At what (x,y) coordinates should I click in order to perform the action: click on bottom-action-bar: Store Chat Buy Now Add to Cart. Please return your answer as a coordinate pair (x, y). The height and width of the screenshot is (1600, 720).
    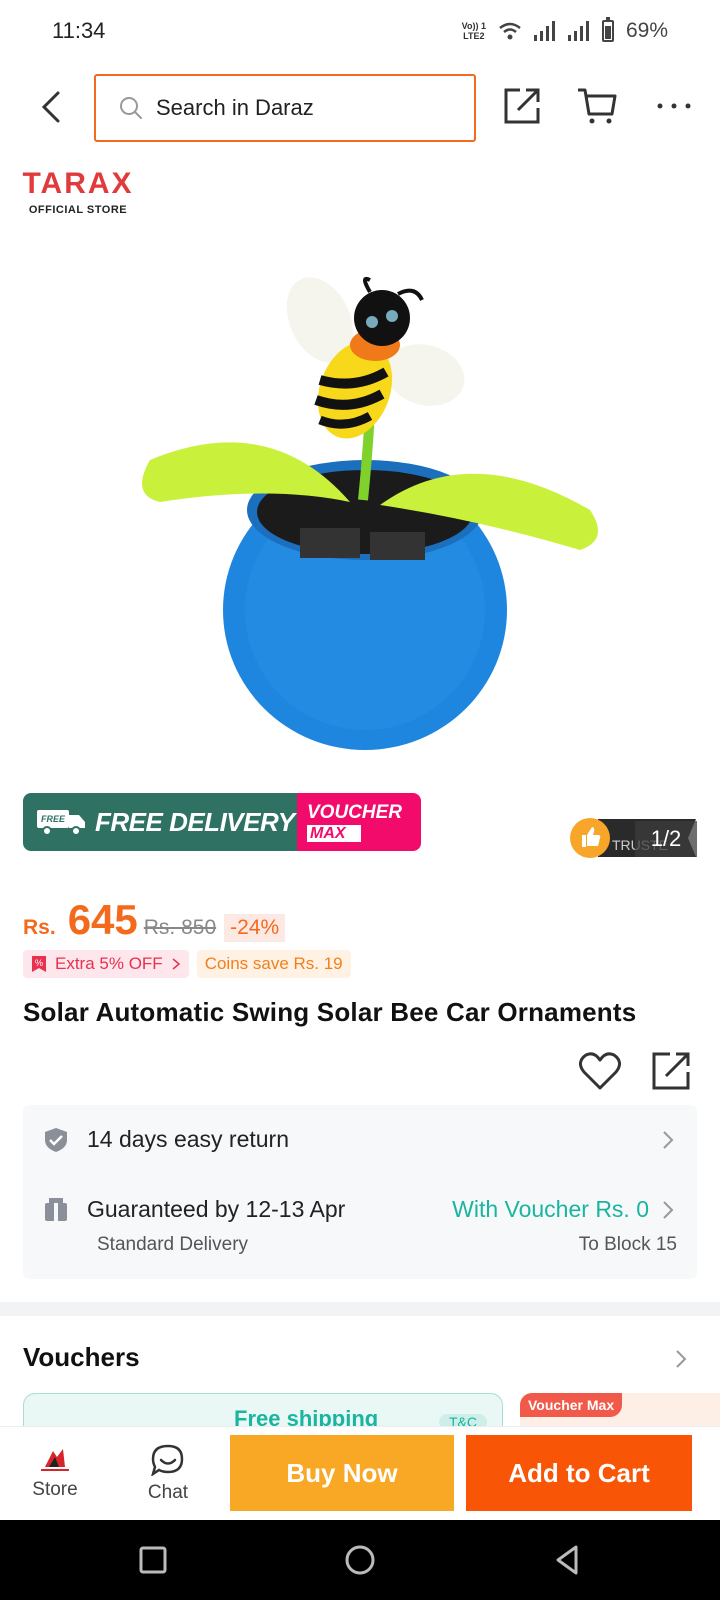
    Looking at the image, I should click on (360, 1473).